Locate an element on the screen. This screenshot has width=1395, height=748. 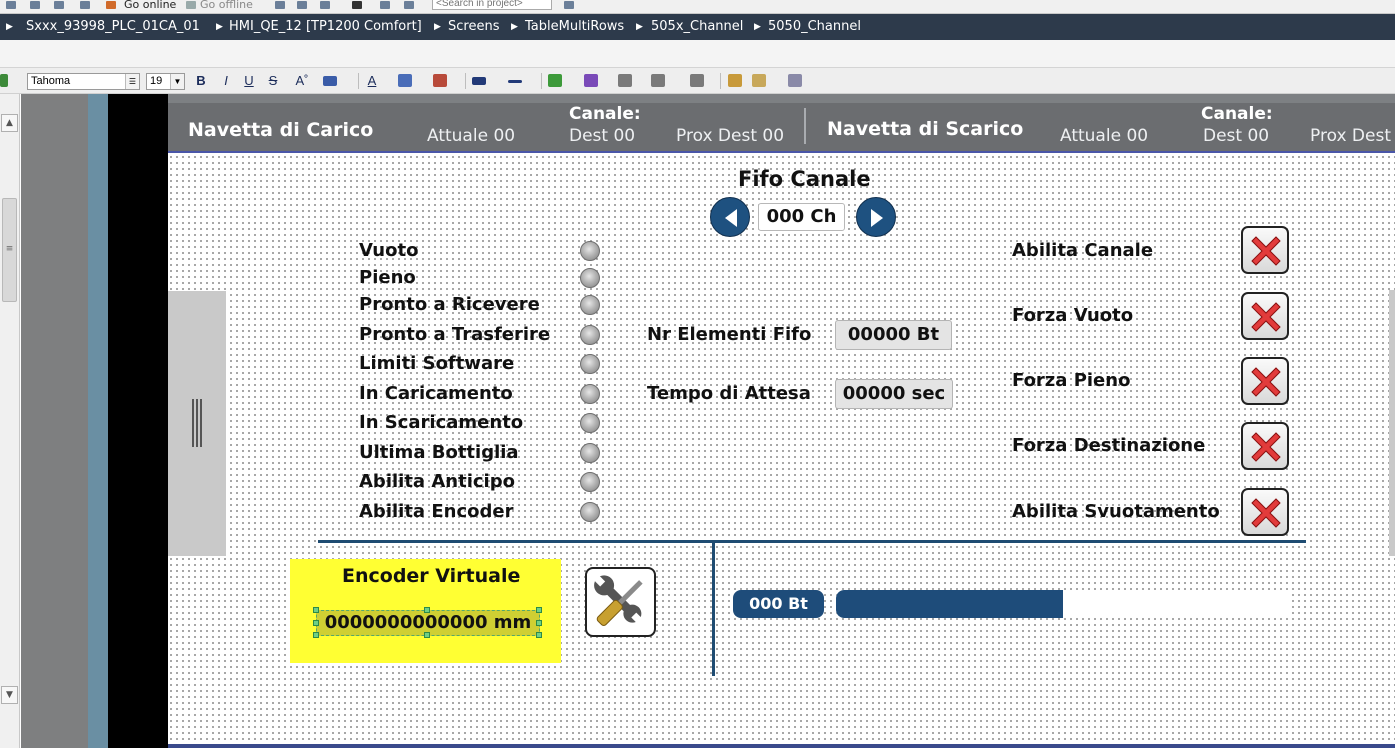
format-painter-icon is located at coordinates (735, 80).